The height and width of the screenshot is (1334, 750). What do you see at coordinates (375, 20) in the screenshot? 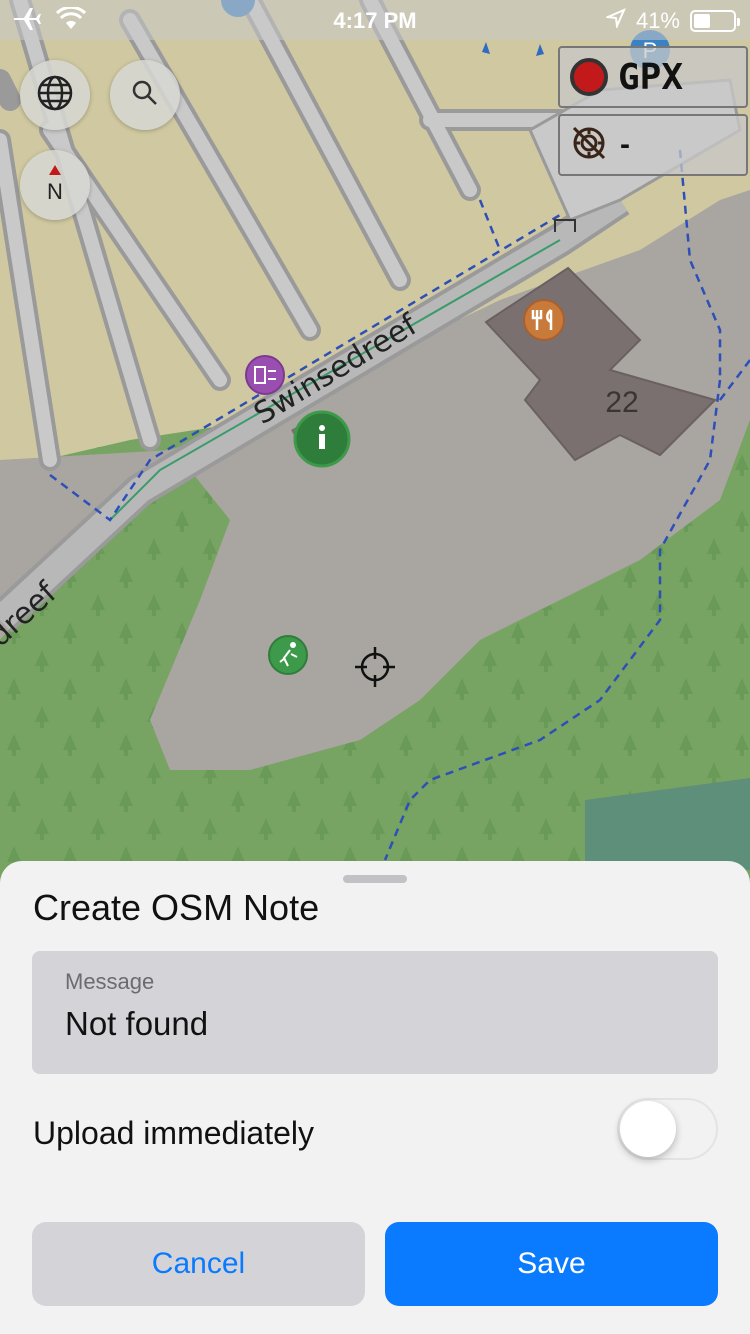
I see `status-bar: 4:17 PM 41%` at bounding box center [375, 20].